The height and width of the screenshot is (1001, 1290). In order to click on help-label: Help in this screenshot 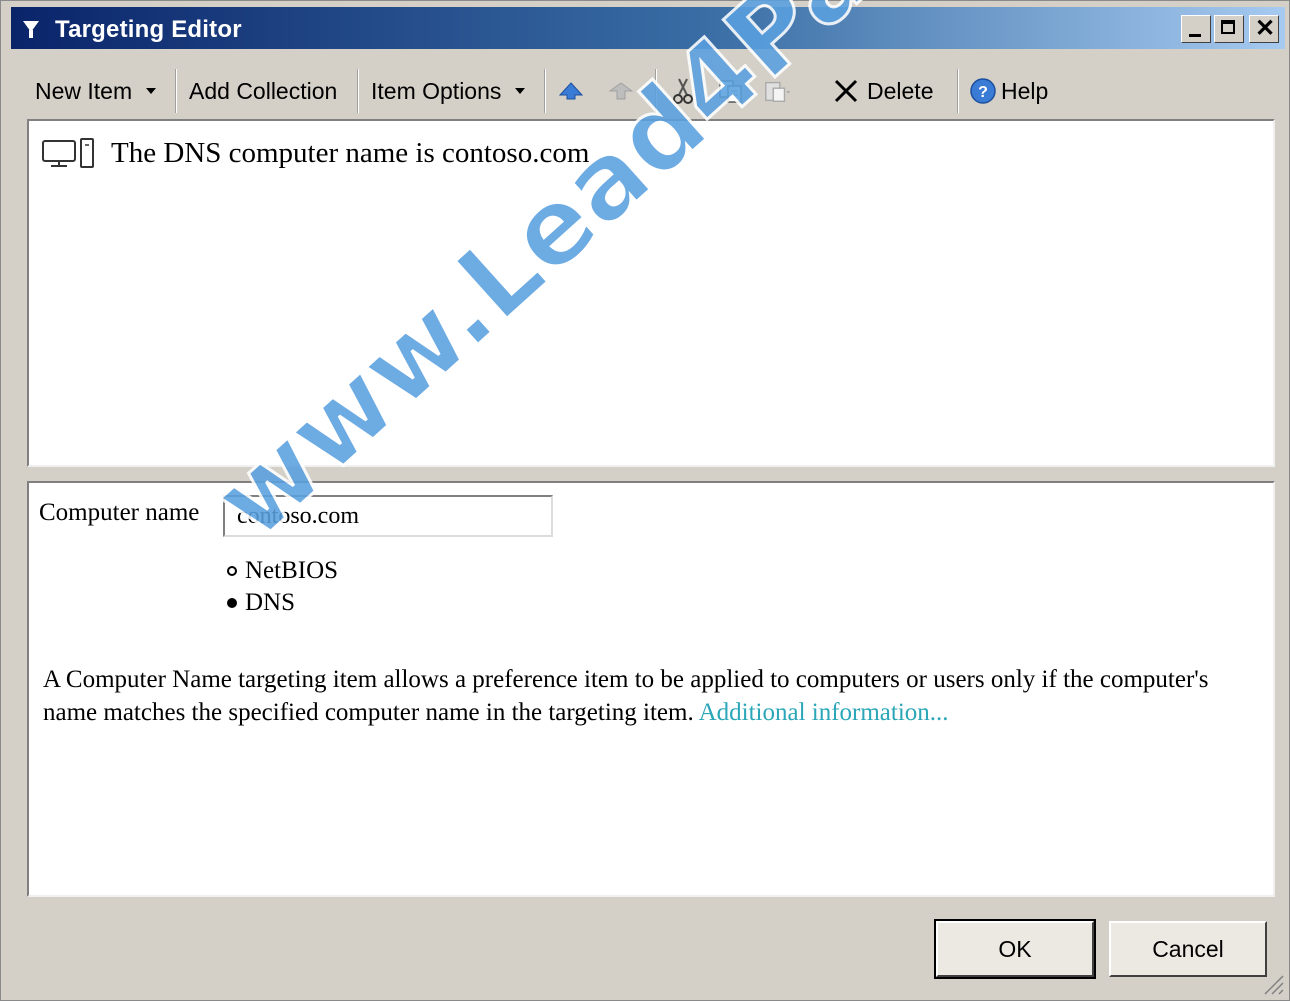, I will do `click(1025, 90)`.